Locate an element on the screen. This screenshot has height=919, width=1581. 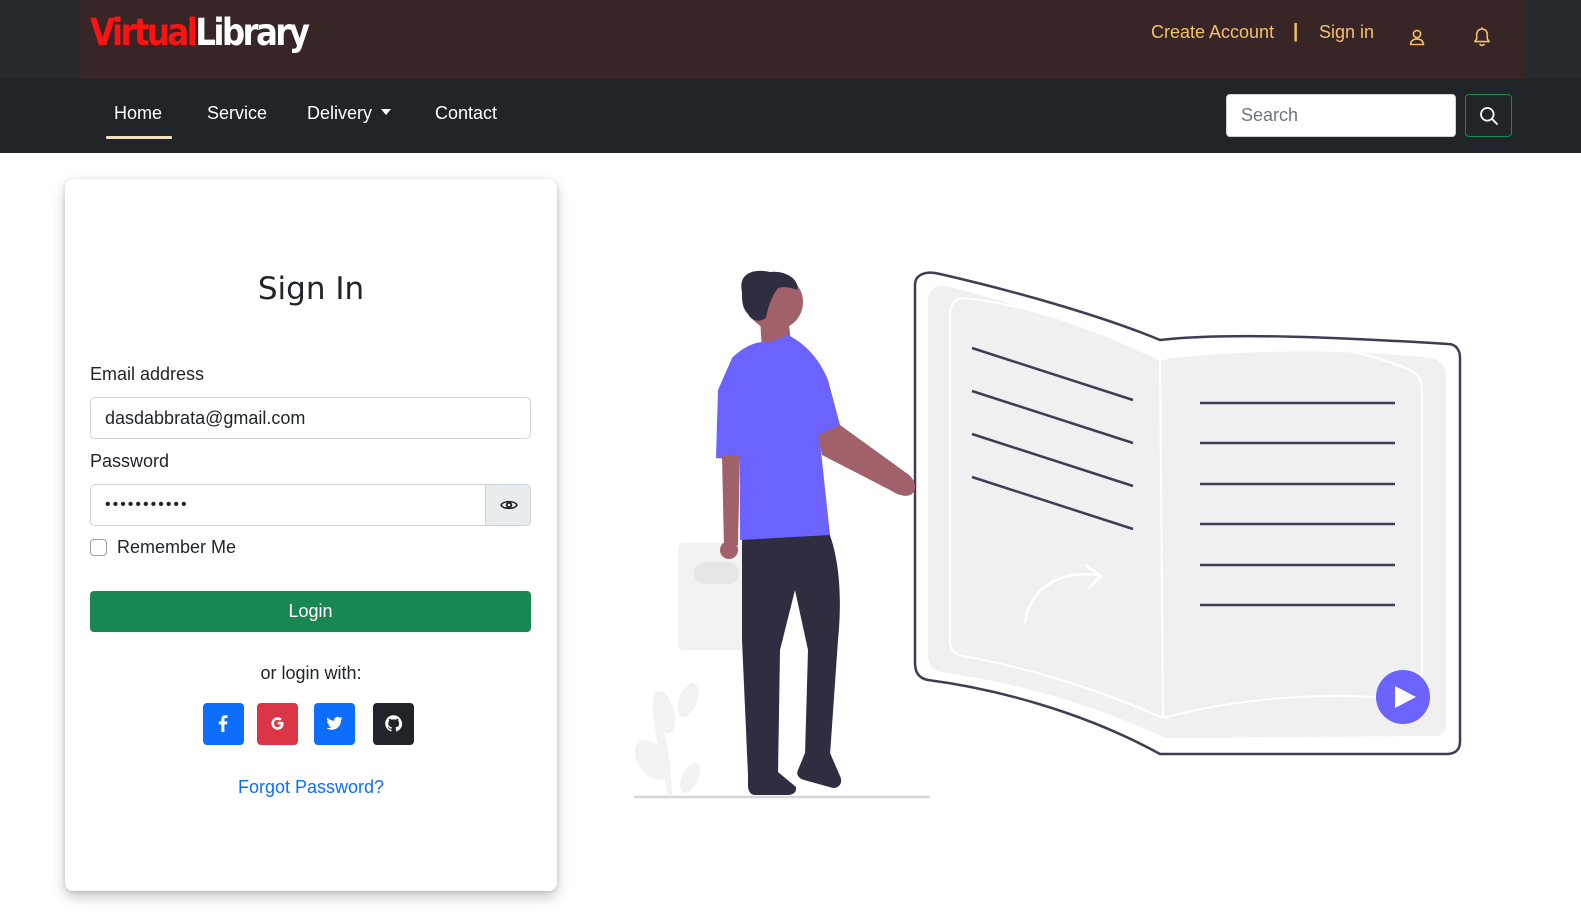
bell-icon is located at coordinates (1482, 37).